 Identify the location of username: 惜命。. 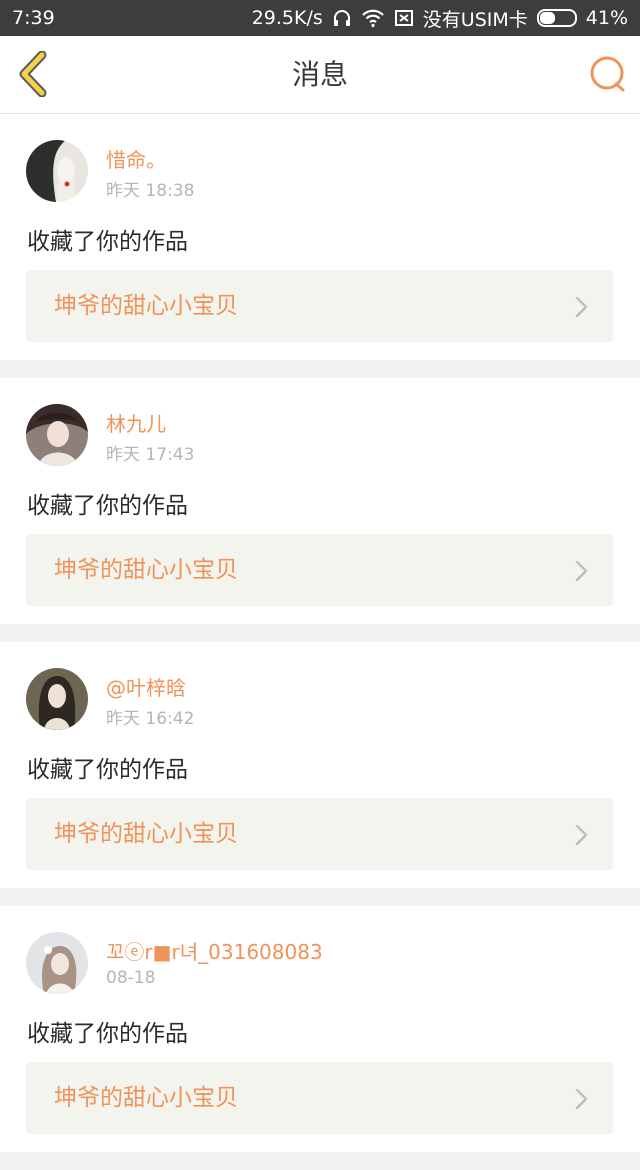
(136, 158).